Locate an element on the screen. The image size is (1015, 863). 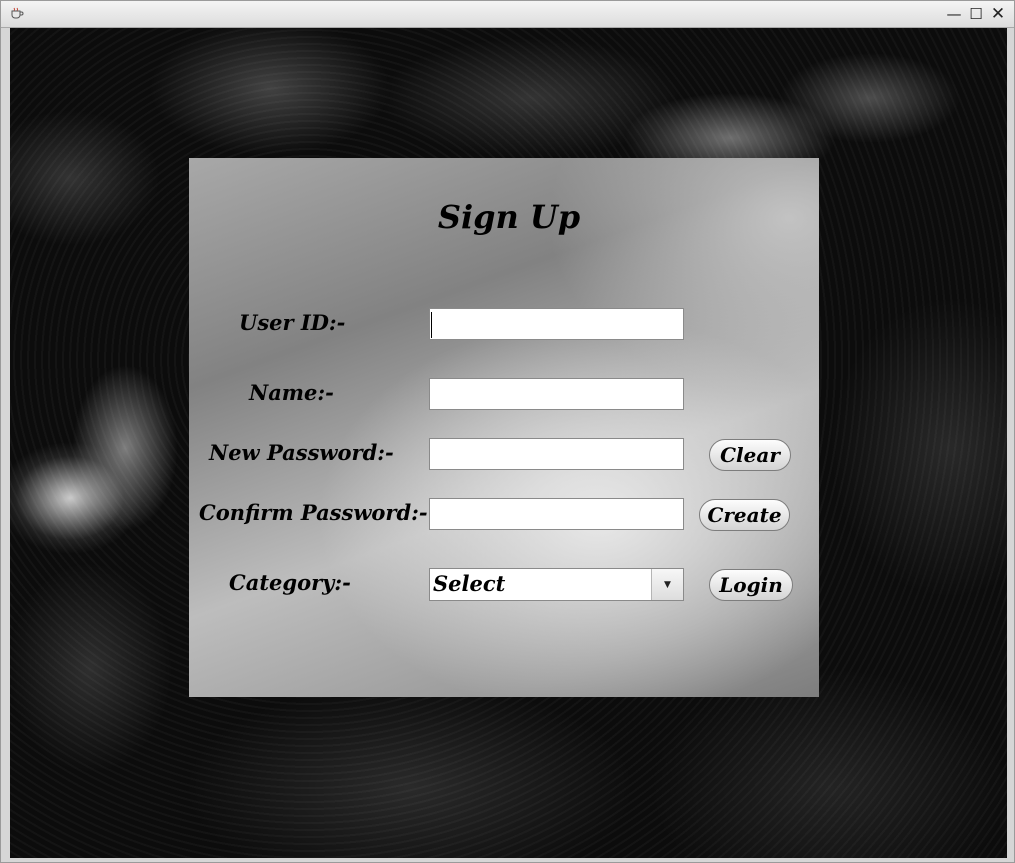
minimize-button: — is located at coordinates (954, 14).